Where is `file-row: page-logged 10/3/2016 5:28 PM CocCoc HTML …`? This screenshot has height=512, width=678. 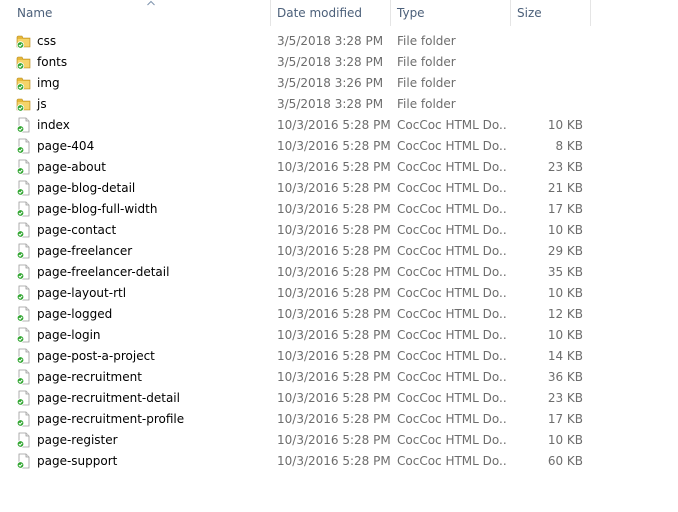 file-row: page-logged 10/3/2016 5:28 PM CocCoc HTML … is located at coordinates (339, 314).